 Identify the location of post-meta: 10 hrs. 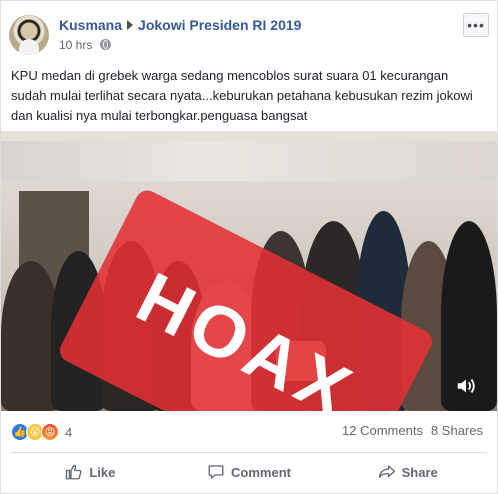
(85, 45).